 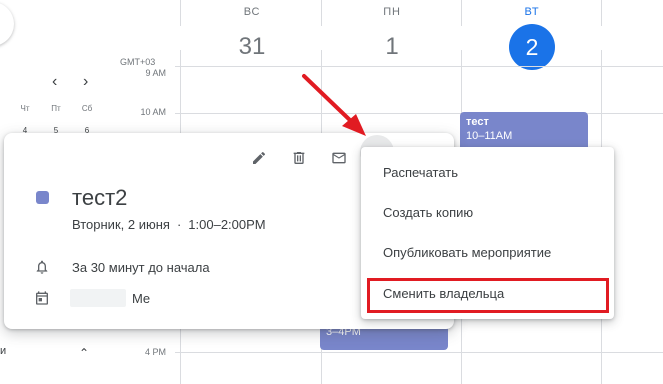 I want to click on sidebar-label-fragment: и, so click(x=3, y=351).